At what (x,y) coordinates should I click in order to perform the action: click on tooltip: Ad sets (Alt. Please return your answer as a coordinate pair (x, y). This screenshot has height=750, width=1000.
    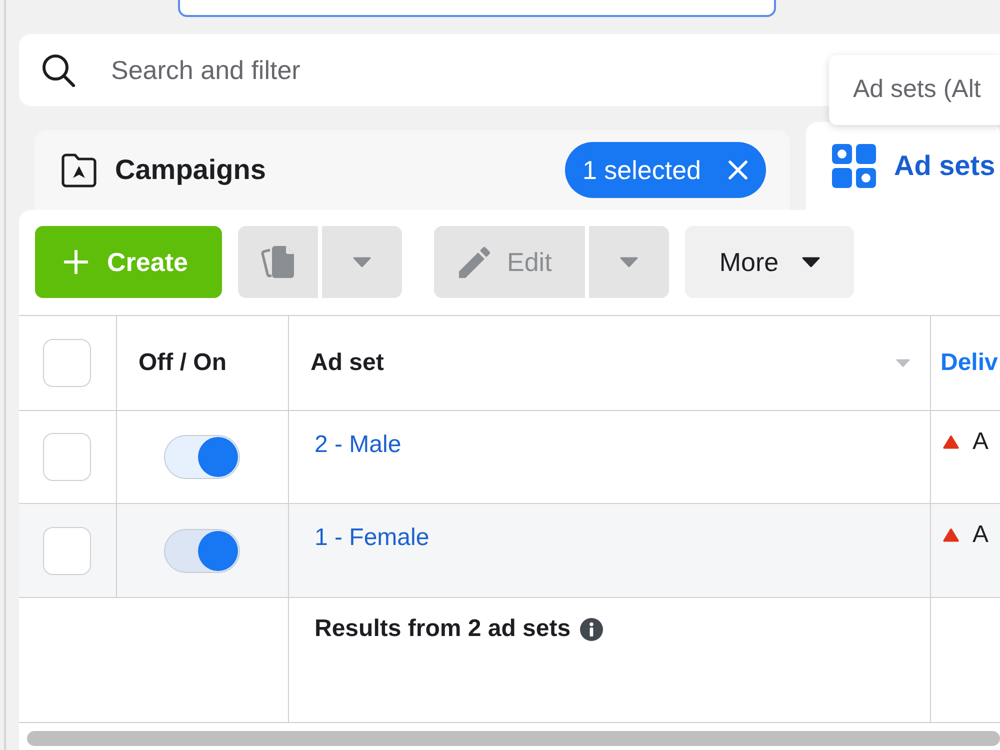
    Looking at the image, I should click on (914, 90).